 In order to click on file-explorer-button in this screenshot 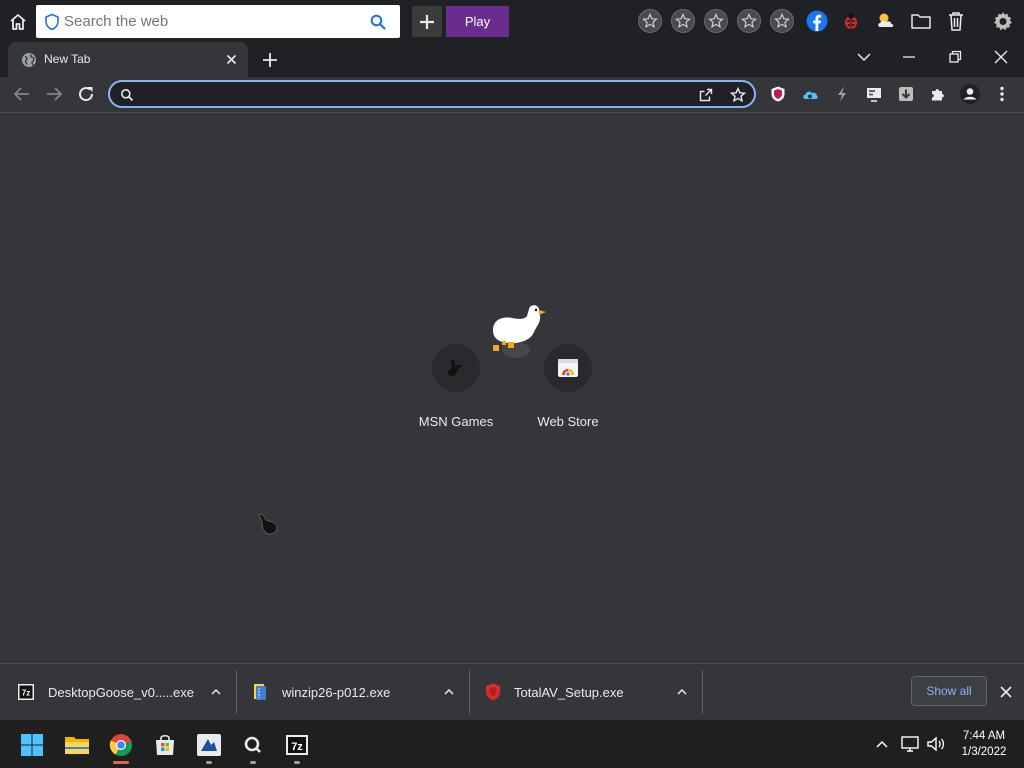, I will do `click(77, 745)`.